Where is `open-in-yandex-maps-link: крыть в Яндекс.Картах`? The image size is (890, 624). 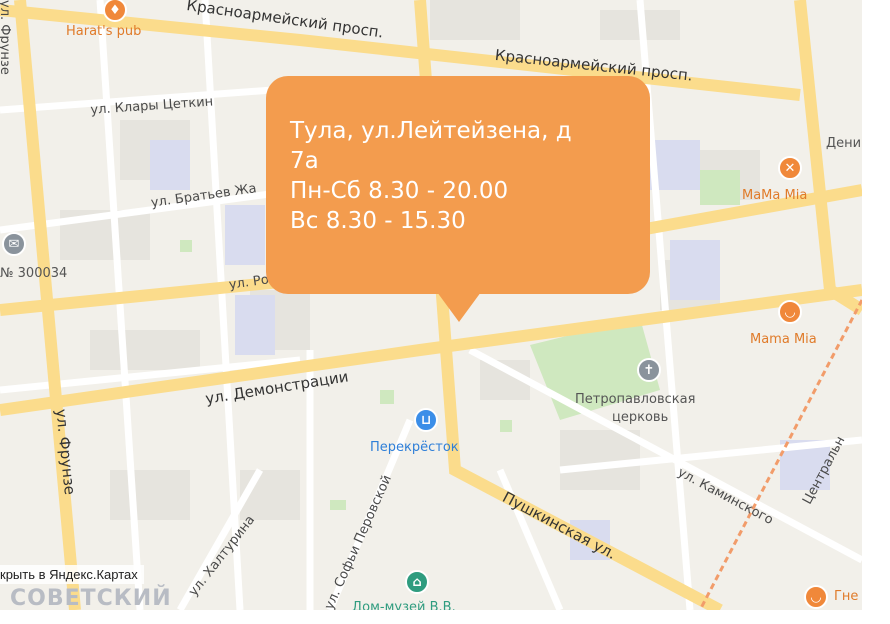 open-in-yandex-maps-link: крыть в Яндекс.Картах is located at coordinates (72, 574).